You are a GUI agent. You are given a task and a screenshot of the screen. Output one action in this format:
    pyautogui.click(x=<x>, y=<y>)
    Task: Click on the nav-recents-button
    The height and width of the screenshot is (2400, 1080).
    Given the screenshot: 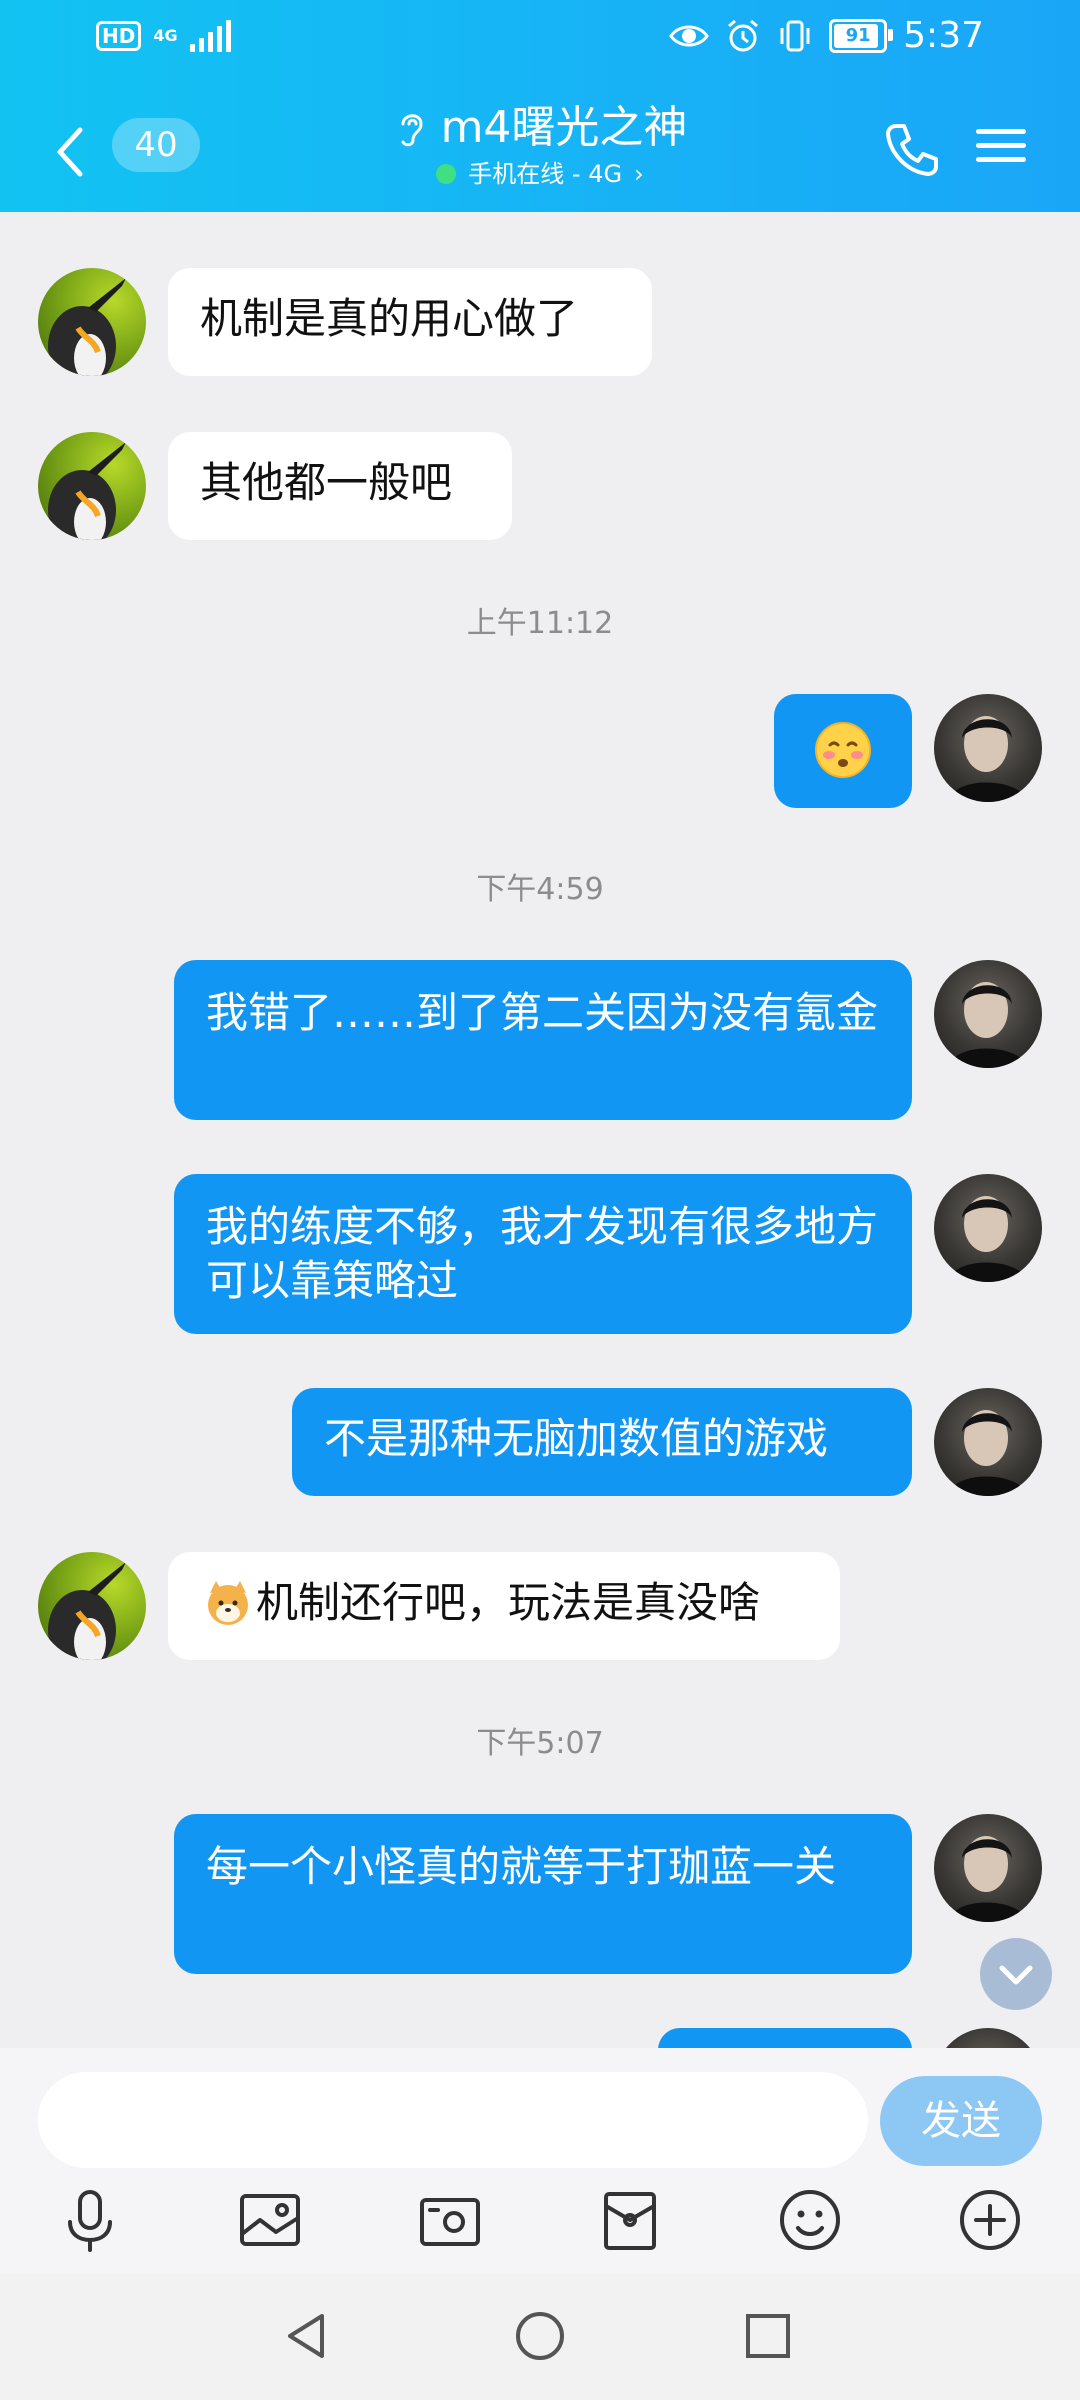 What is the action you would take?
    pyautogui.click(x=768, y=2336)
    